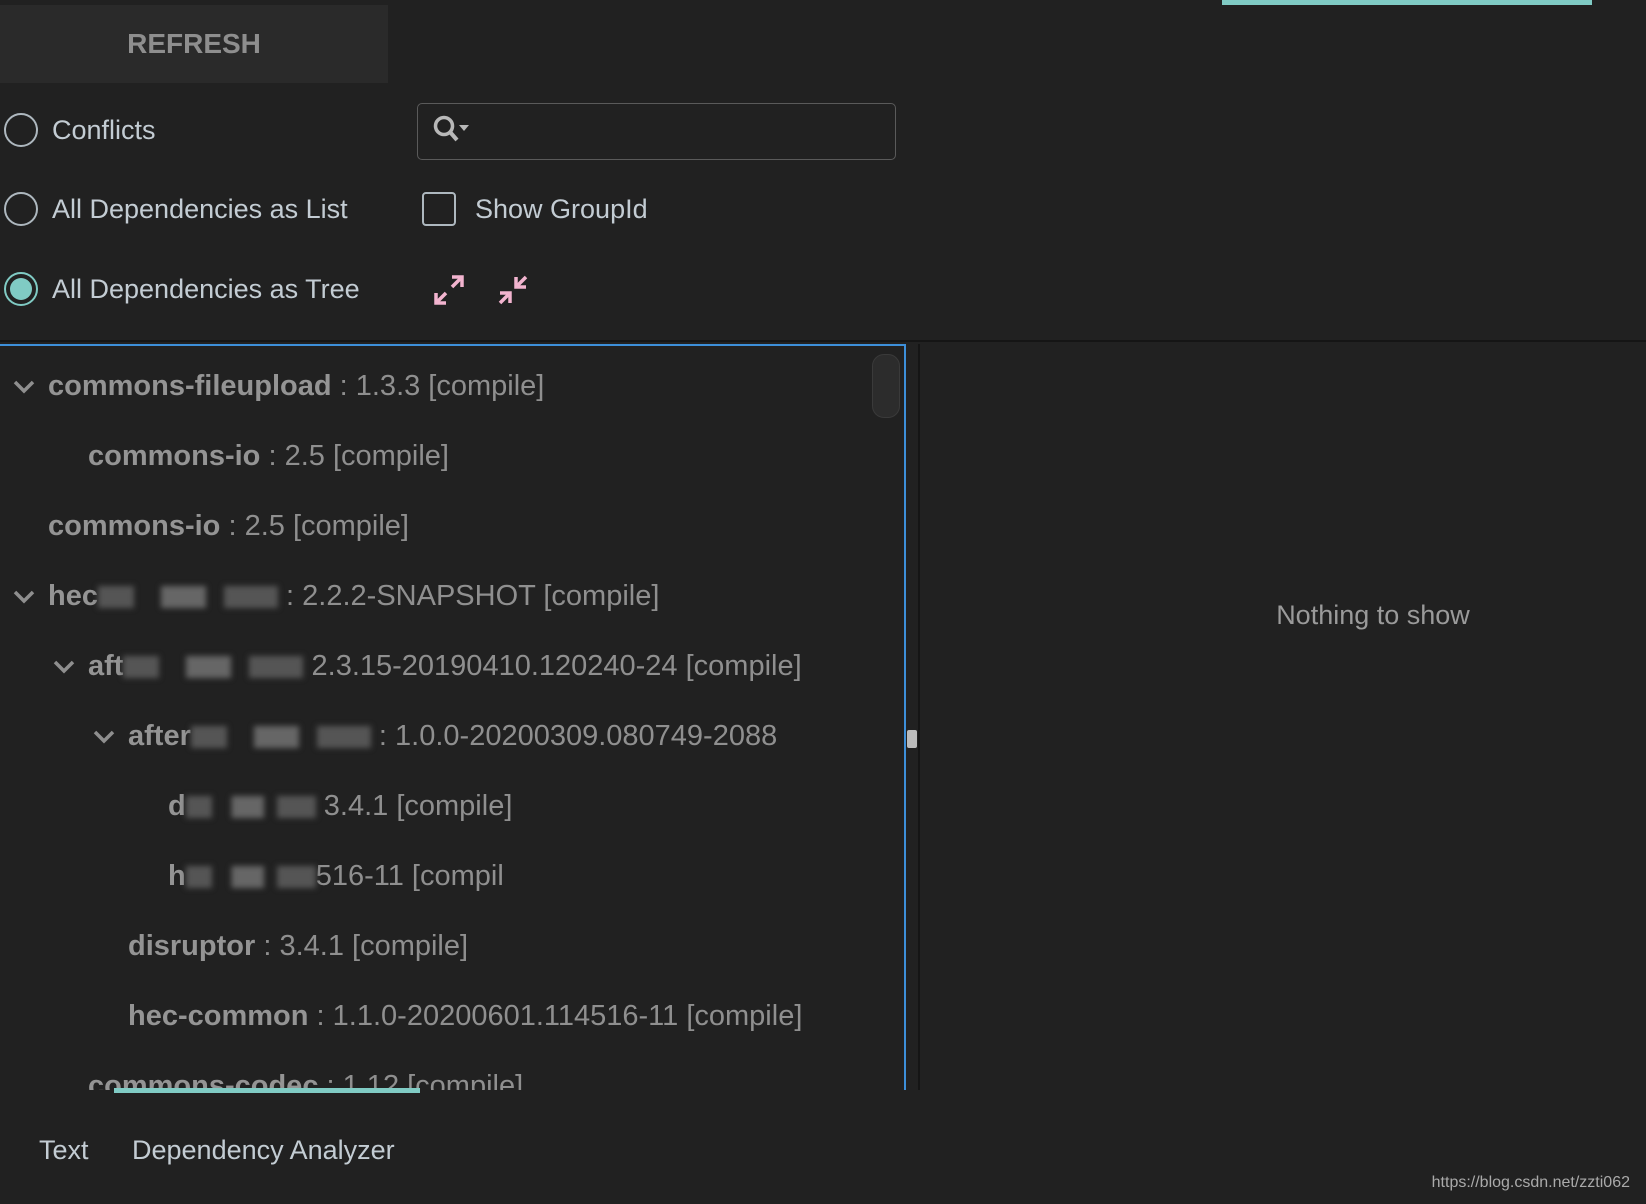  I want to click on tab-text: Text, so click(64, 1150).